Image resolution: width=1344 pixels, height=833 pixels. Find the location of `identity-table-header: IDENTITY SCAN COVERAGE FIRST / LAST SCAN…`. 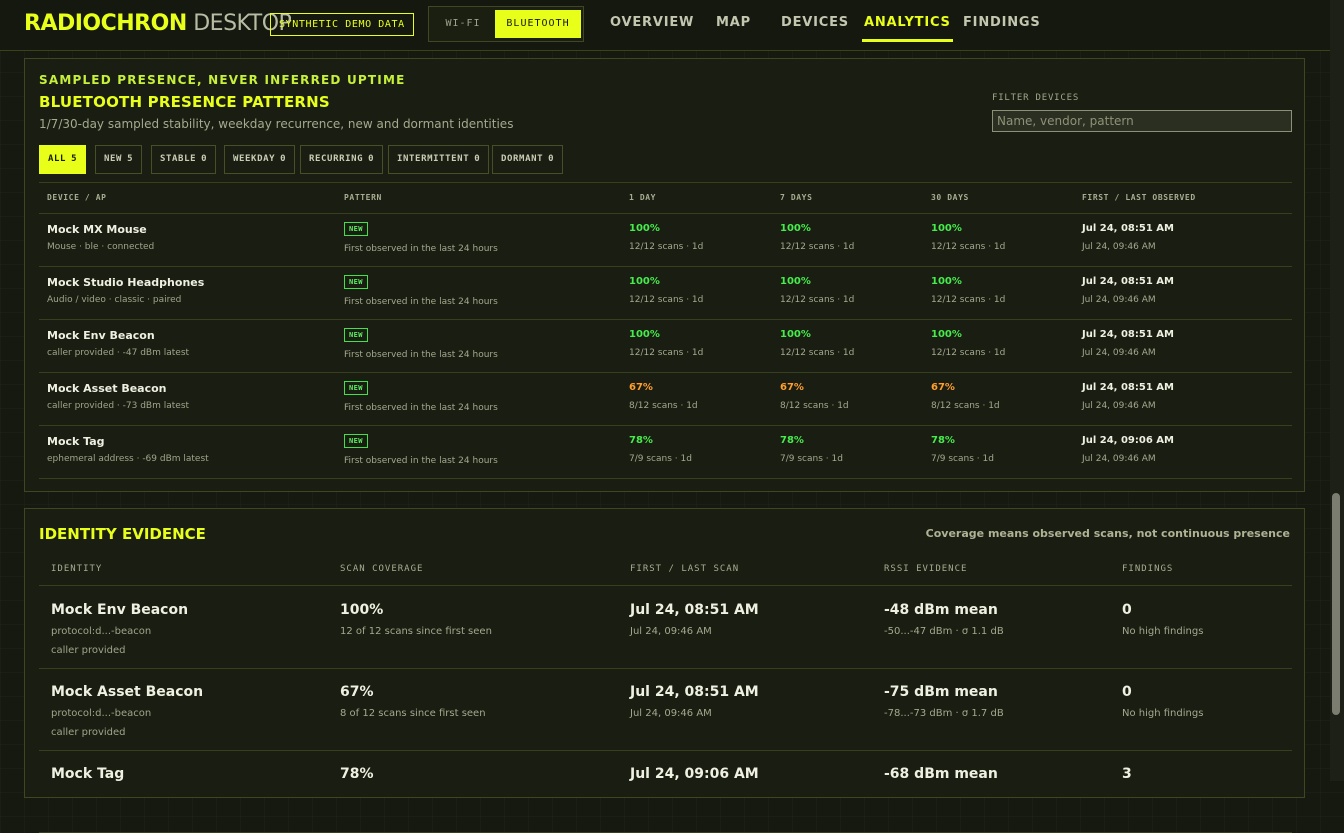

identity-table-header: IDENTITY SCAN COVERAGE FIRST / LAST SCAN… is located at coordinates (665, 569).